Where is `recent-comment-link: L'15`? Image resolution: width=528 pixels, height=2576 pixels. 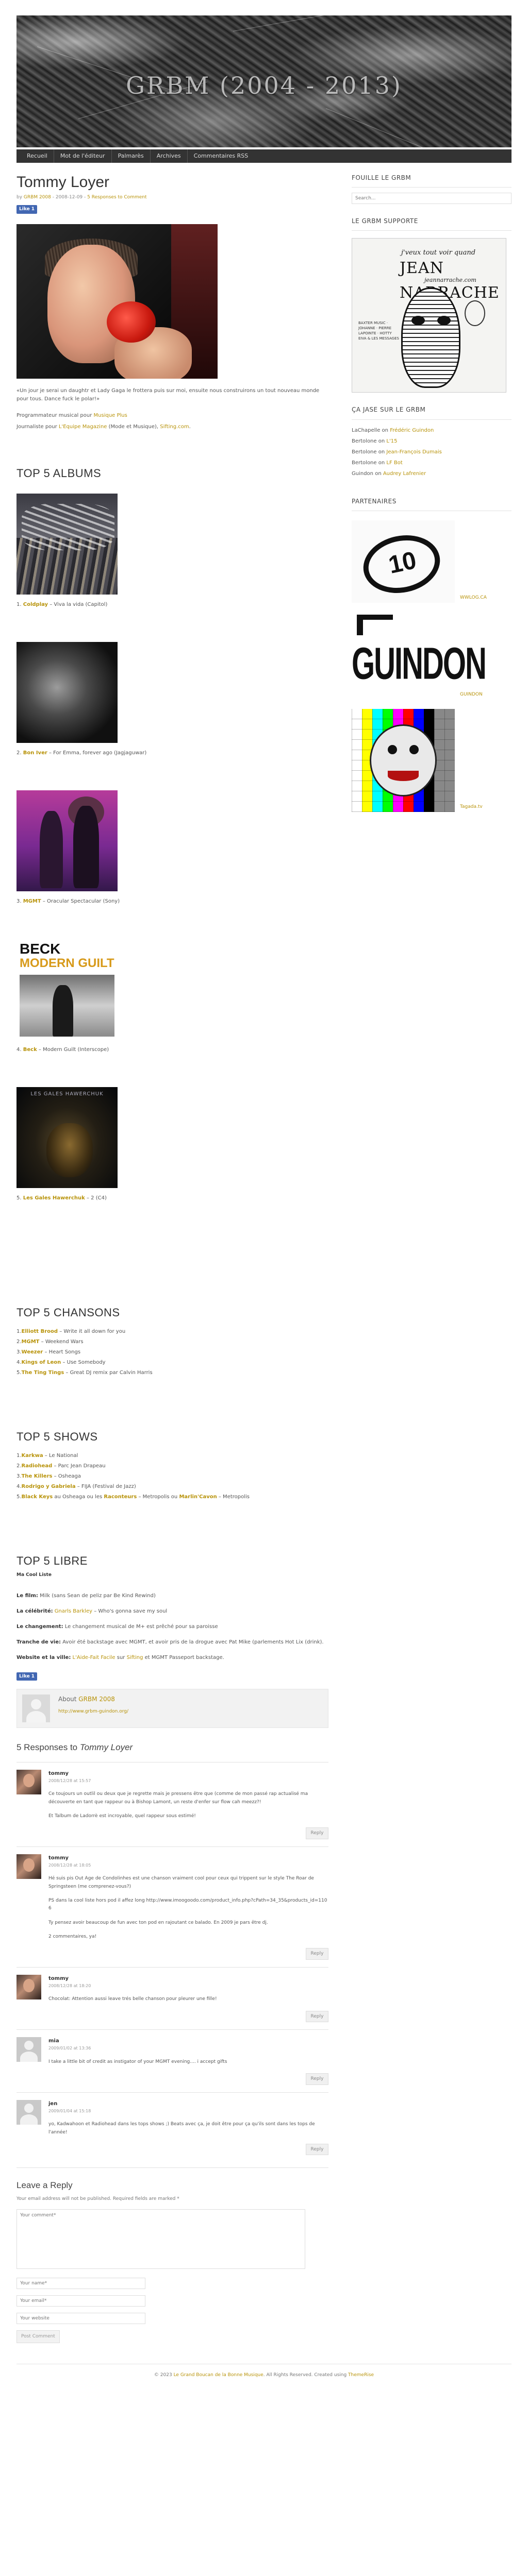 recent-comment-link: L'15 is located at coordinates (391, 441).